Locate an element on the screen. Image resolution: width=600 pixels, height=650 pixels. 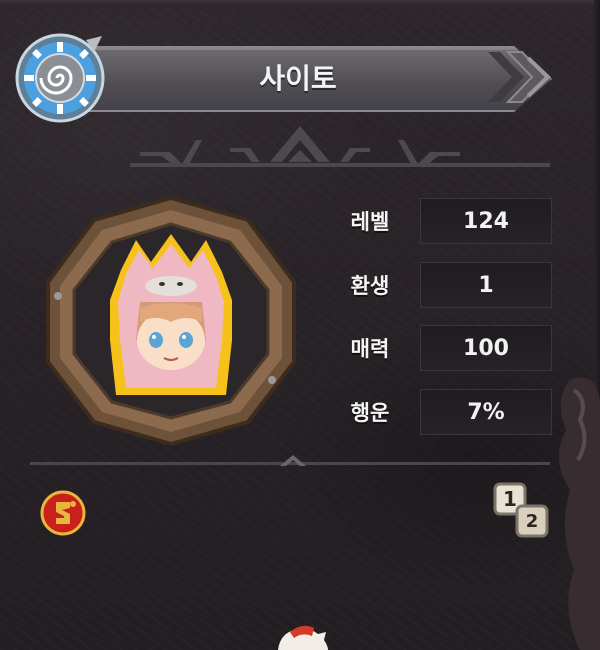
partial-character-sprite is located at coordinates (303, 637).